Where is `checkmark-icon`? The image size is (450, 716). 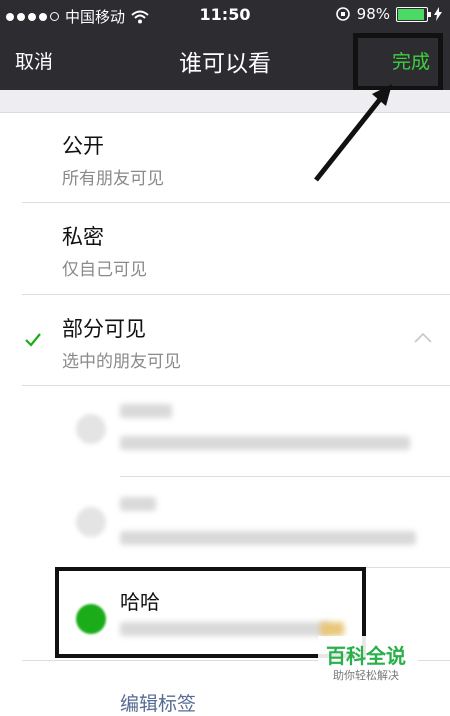
checkmark-icon is located at coordinates (33, 340).